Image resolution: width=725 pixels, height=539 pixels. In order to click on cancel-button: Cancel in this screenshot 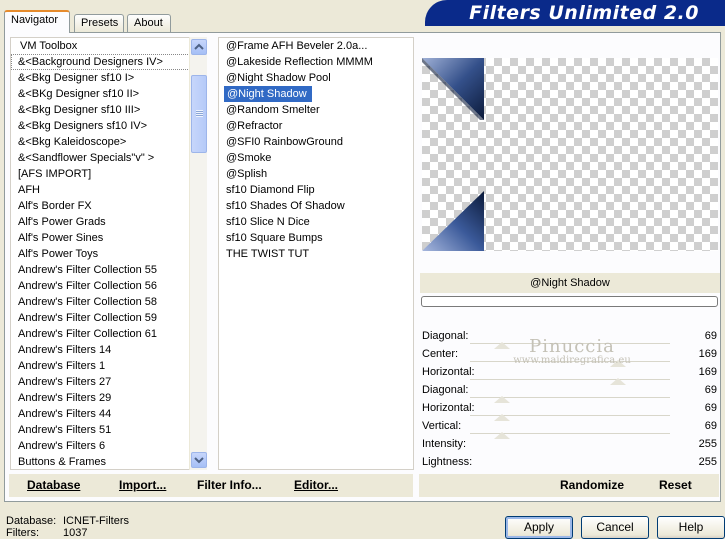, I will do `click(615, 527)`.